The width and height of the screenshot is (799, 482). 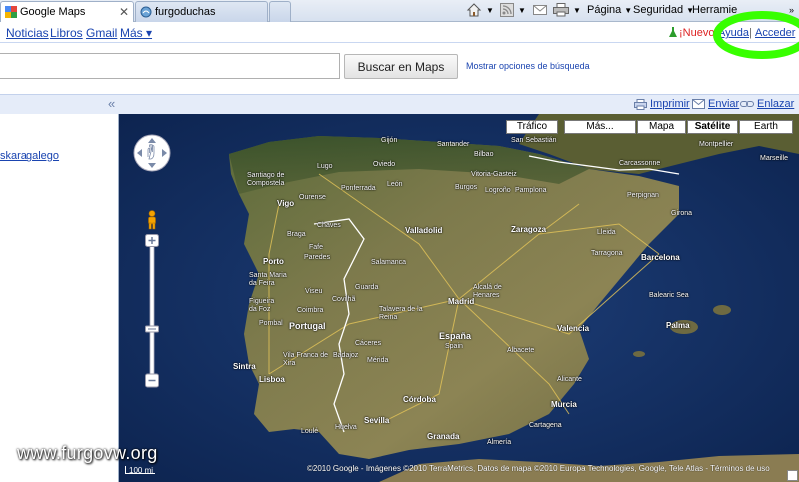 I want to click on map-label: Perpignan, so click(x=643, y=195).